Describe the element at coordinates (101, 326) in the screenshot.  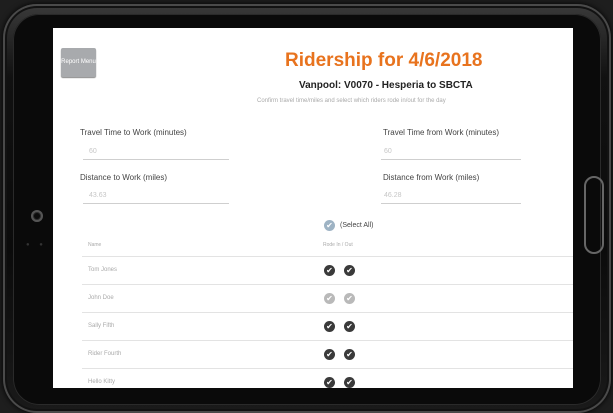
I see `rider-name: Sally Fifth` at that location.